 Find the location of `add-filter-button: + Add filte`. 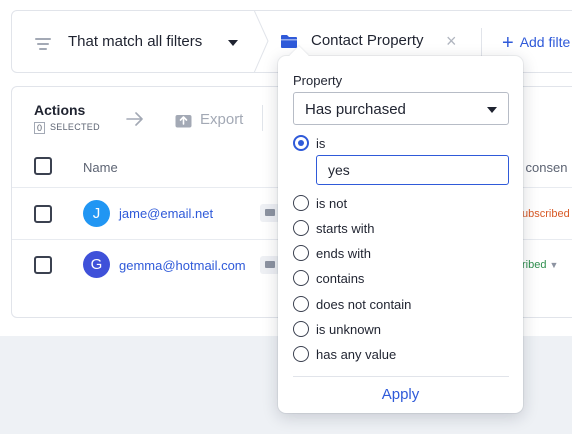

add-filter-button: + Add filte is located at coordinates (536, 43).